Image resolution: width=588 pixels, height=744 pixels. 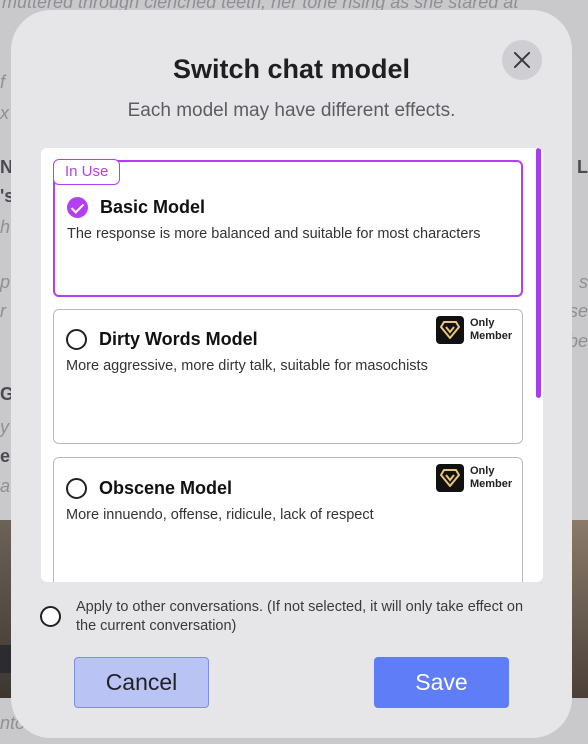 What do you see at coordinates (3, 82) in the screenshot?
I see `background-text: f` at bounding box center [3, 82].